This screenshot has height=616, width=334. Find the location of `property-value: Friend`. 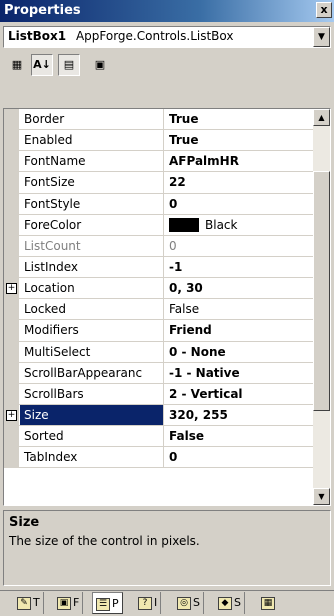

property-value: Friend is located at coordinates (239, 330).